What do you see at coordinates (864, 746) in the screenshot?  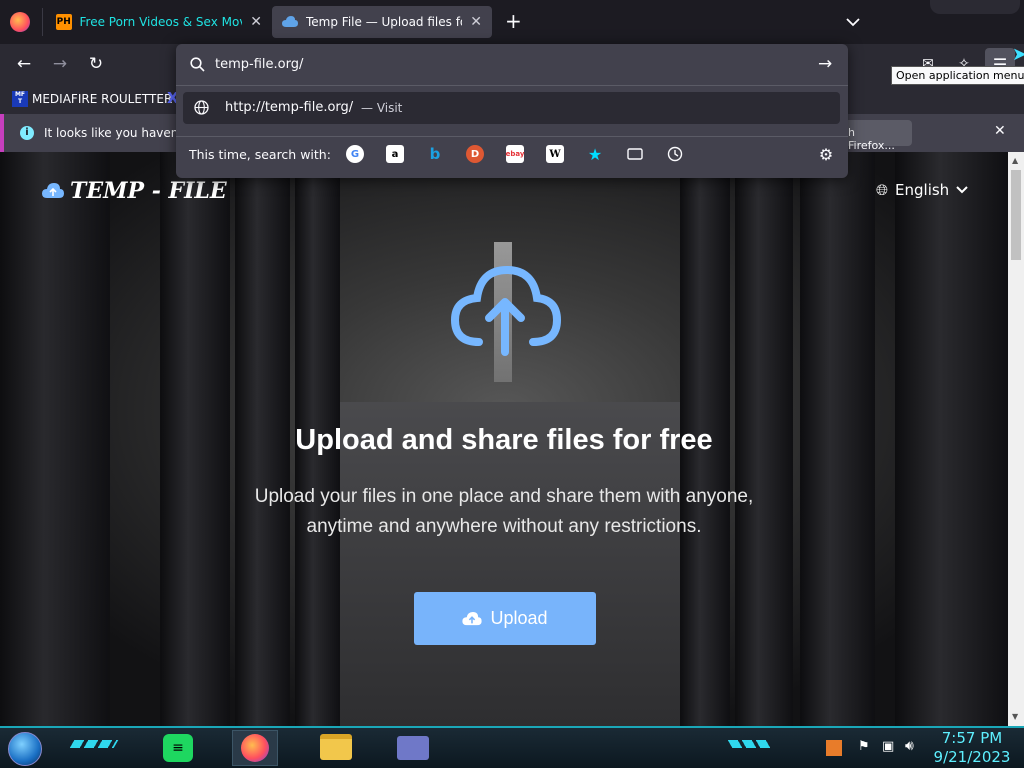 I see `flag-icon: ⚑` at bounding box center [864, 746].